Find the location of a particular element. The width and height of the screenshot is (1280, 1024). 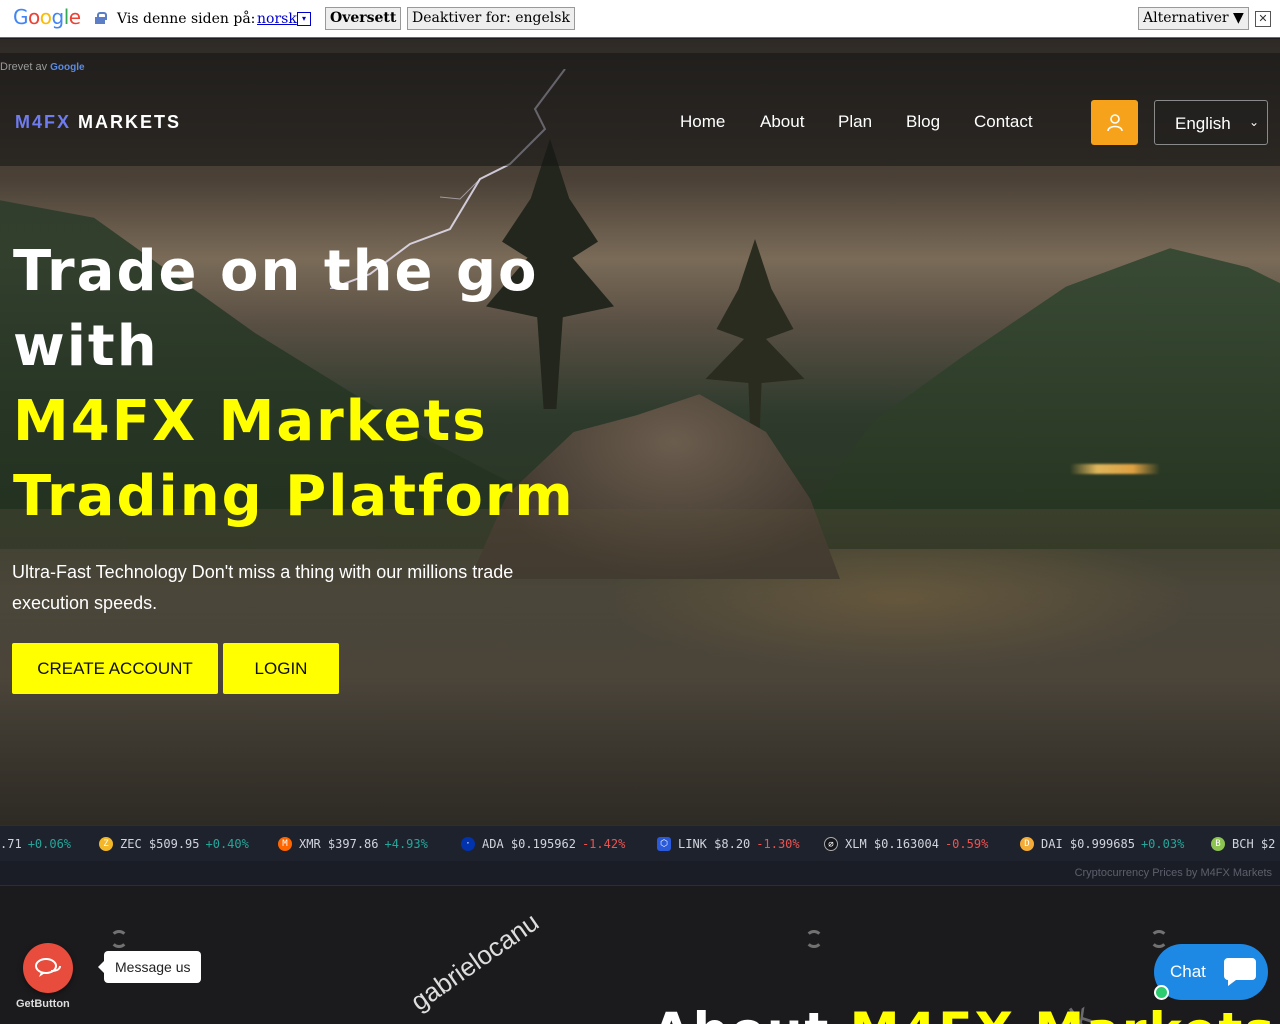

language-select: English ⌄ is located at coordinates (1211, 122).